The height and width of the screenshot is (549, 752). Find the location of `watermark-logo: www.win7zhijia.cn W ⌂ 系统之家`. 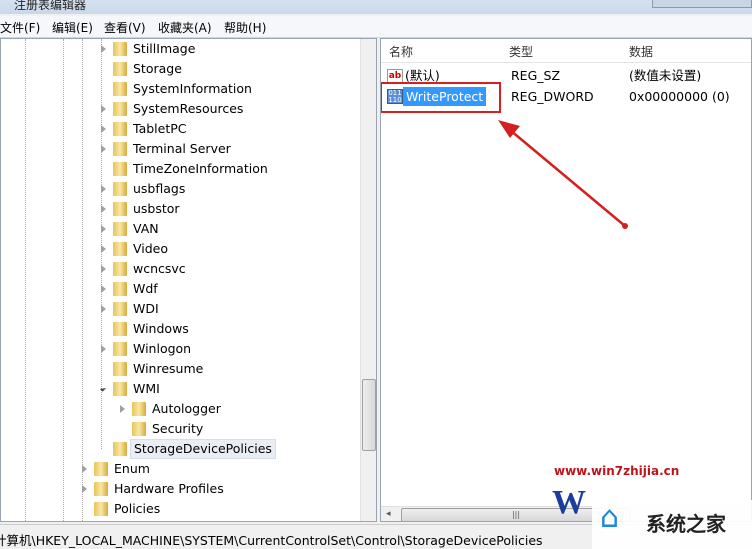

watermark-logo: www.win7zhijia.cn W ⌂ 系统之家 is located at coordinates (652, 506).